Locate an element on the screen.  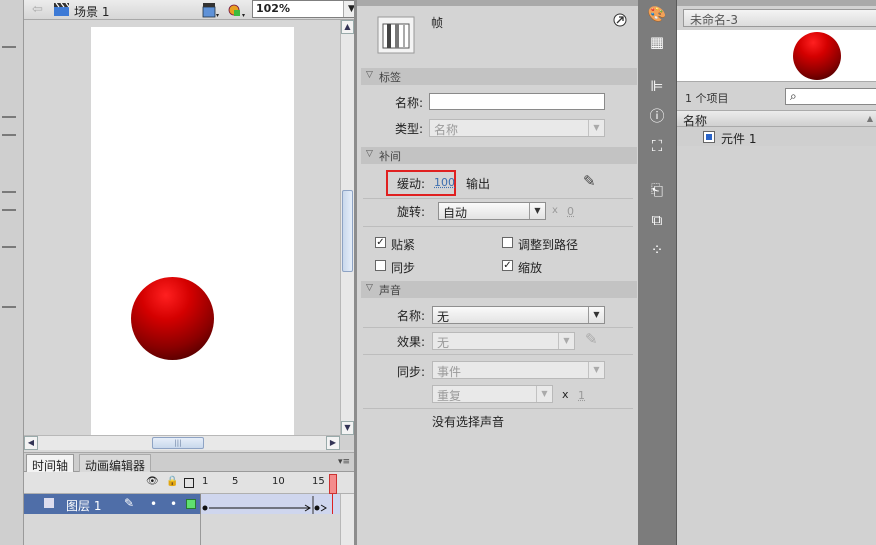
scroll-left-icon: ◀ is located at coordinates (31, 443).